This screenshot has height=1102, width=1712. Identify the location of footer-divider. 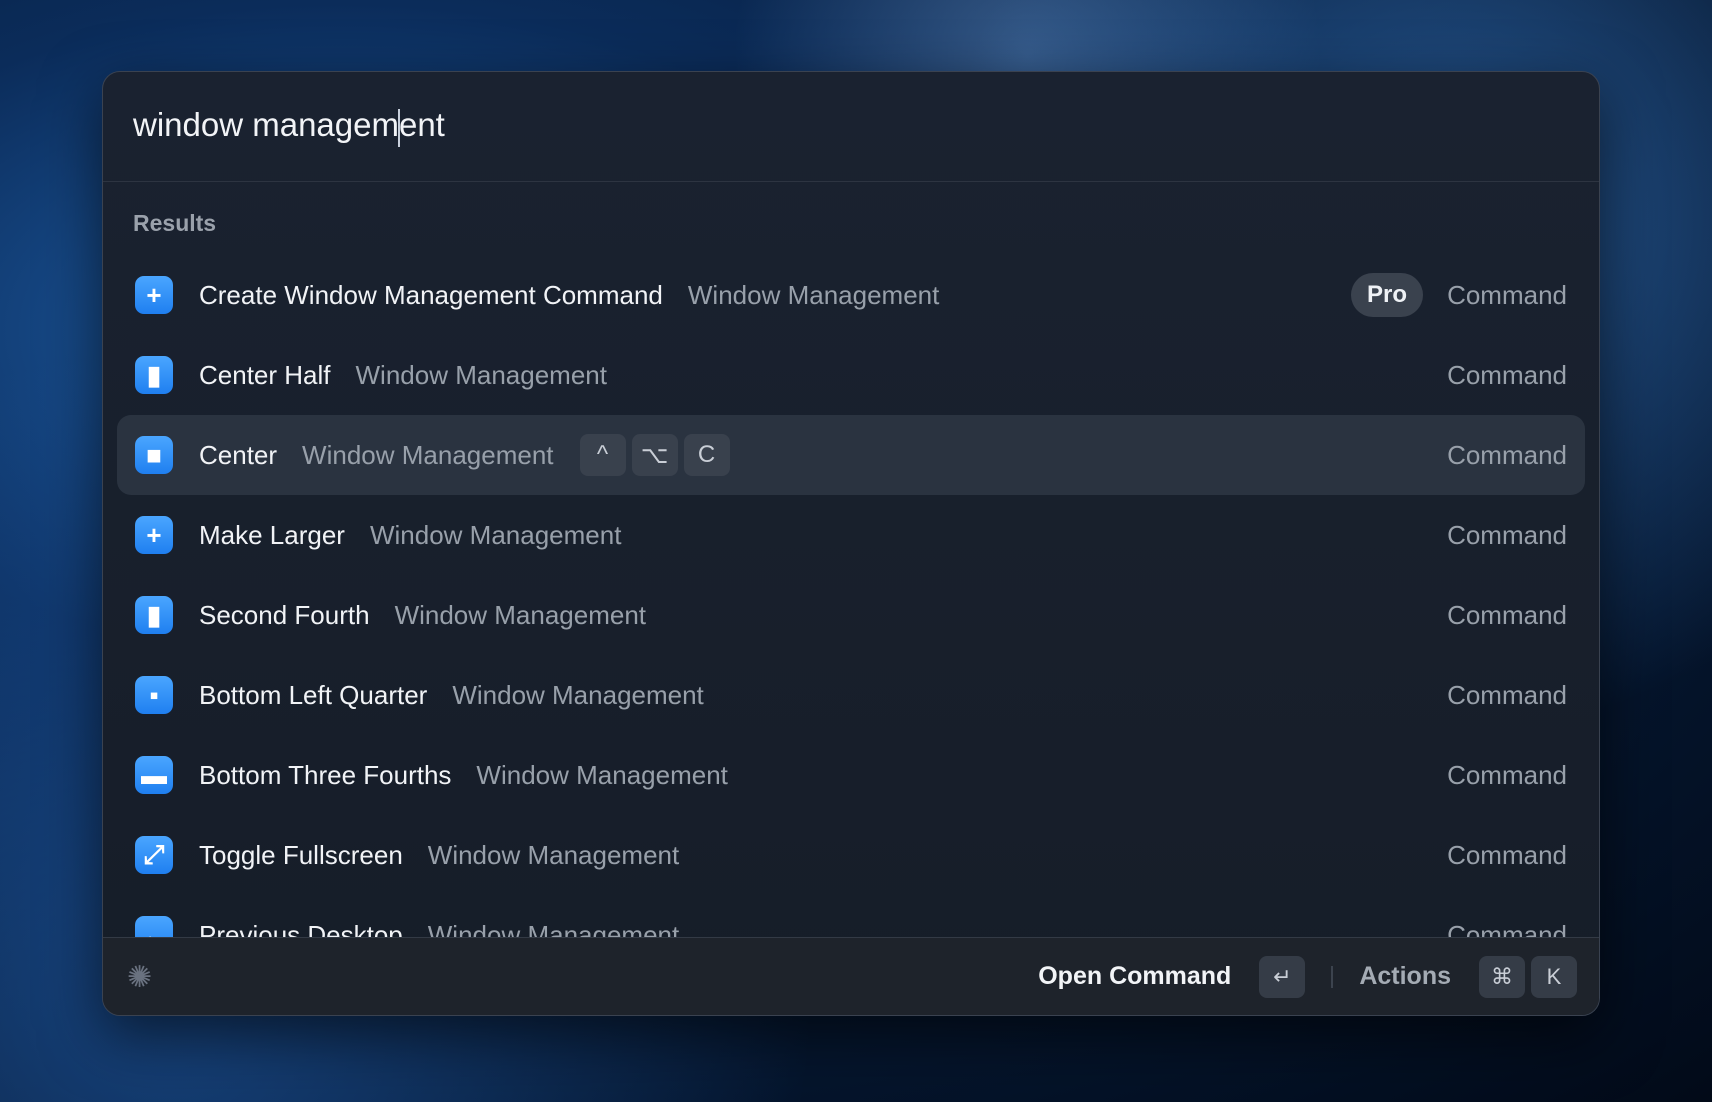
(1332, 976).